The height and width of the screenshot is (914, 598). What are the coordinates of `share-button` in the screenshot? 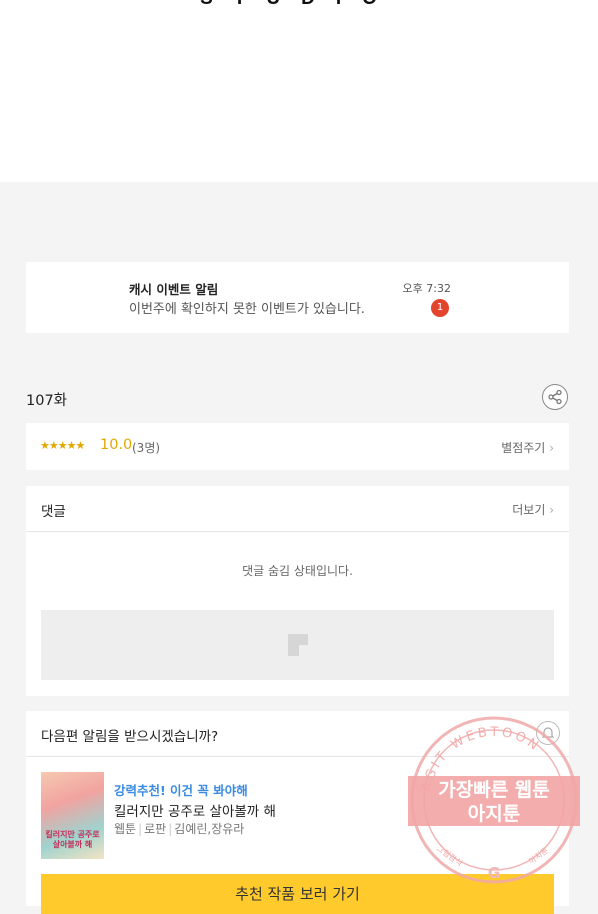 It's located at (555, 397).